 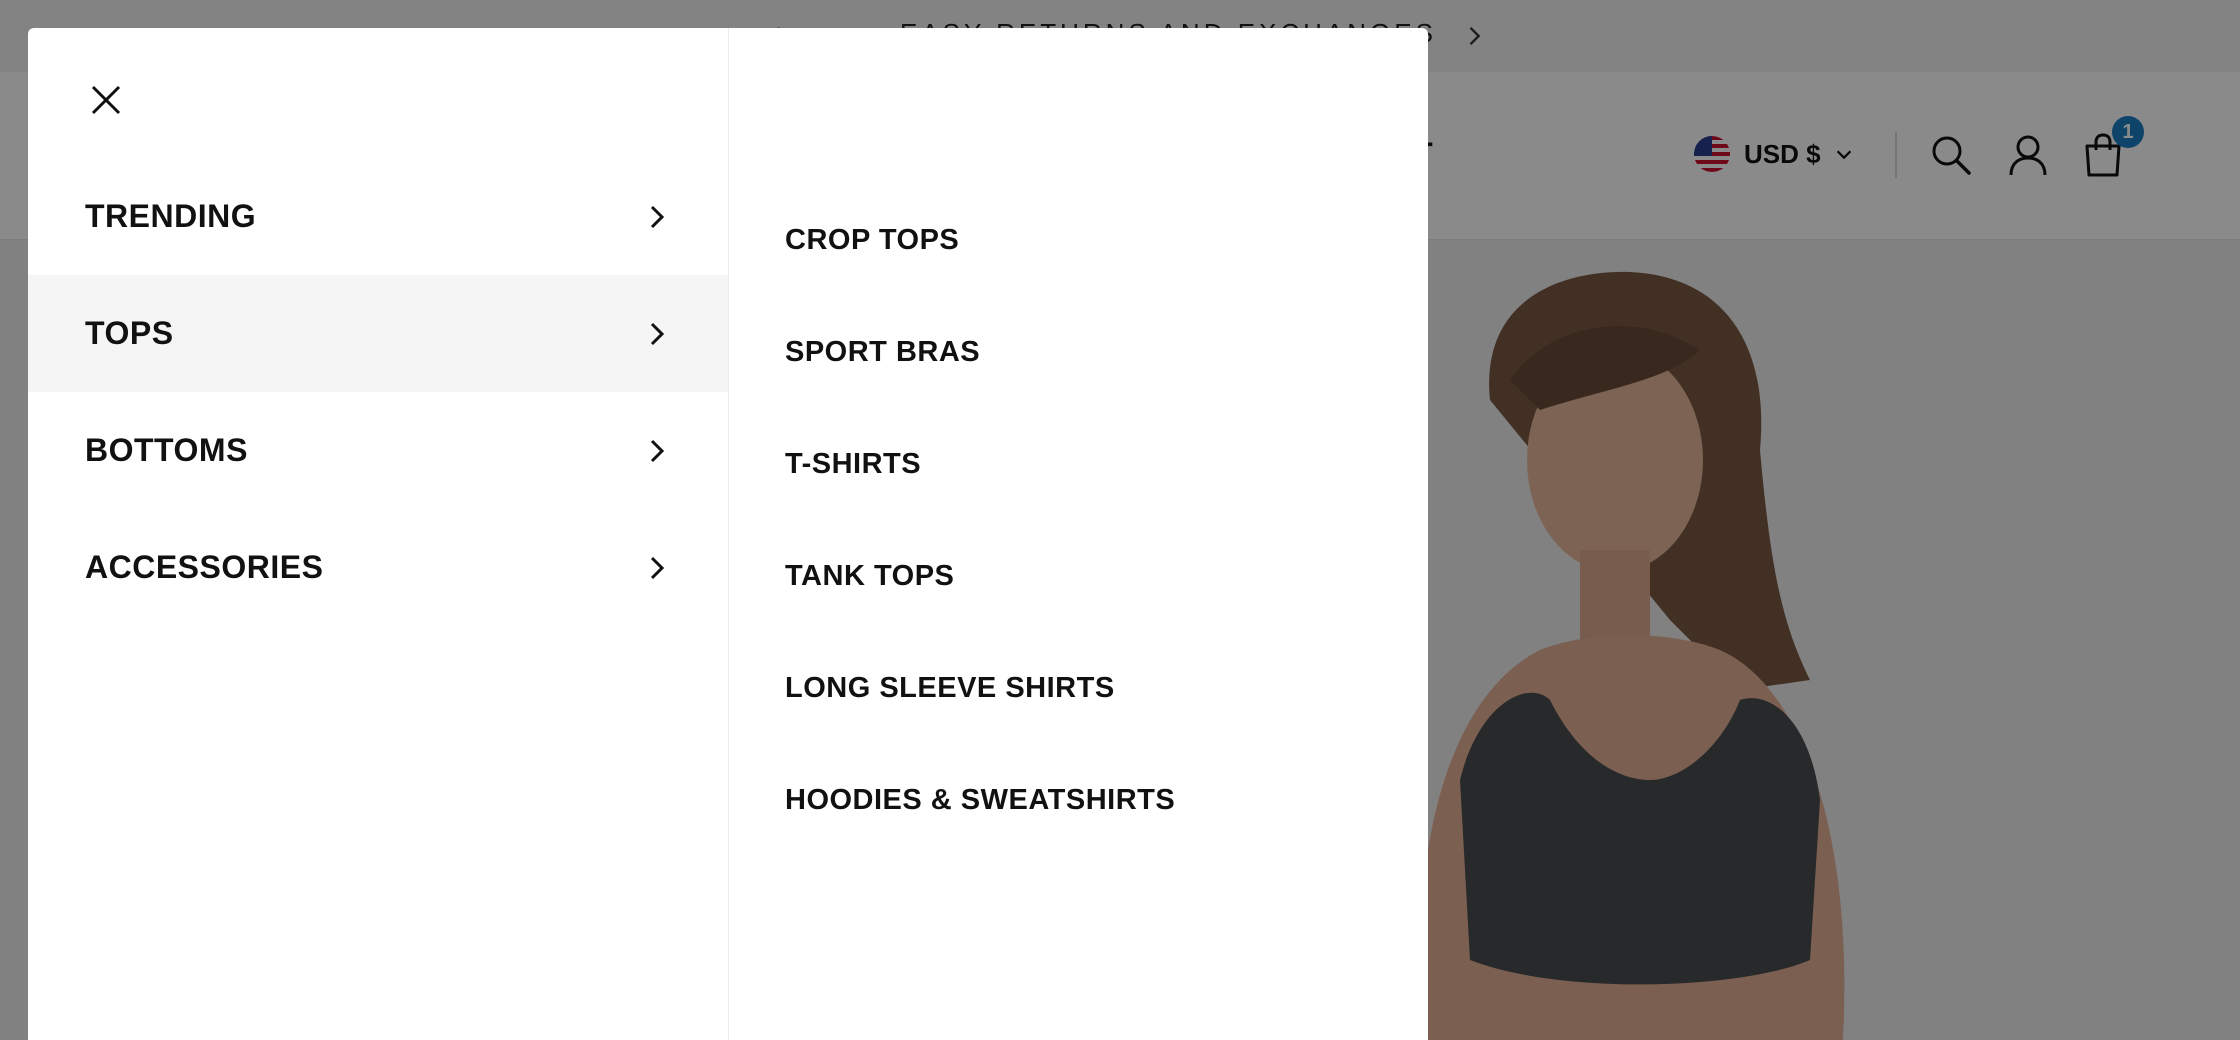 I want to click on primary-category-list: TRENDING TOPS BOTTOMS ACCESSORIES, so click(x=378, y=392).